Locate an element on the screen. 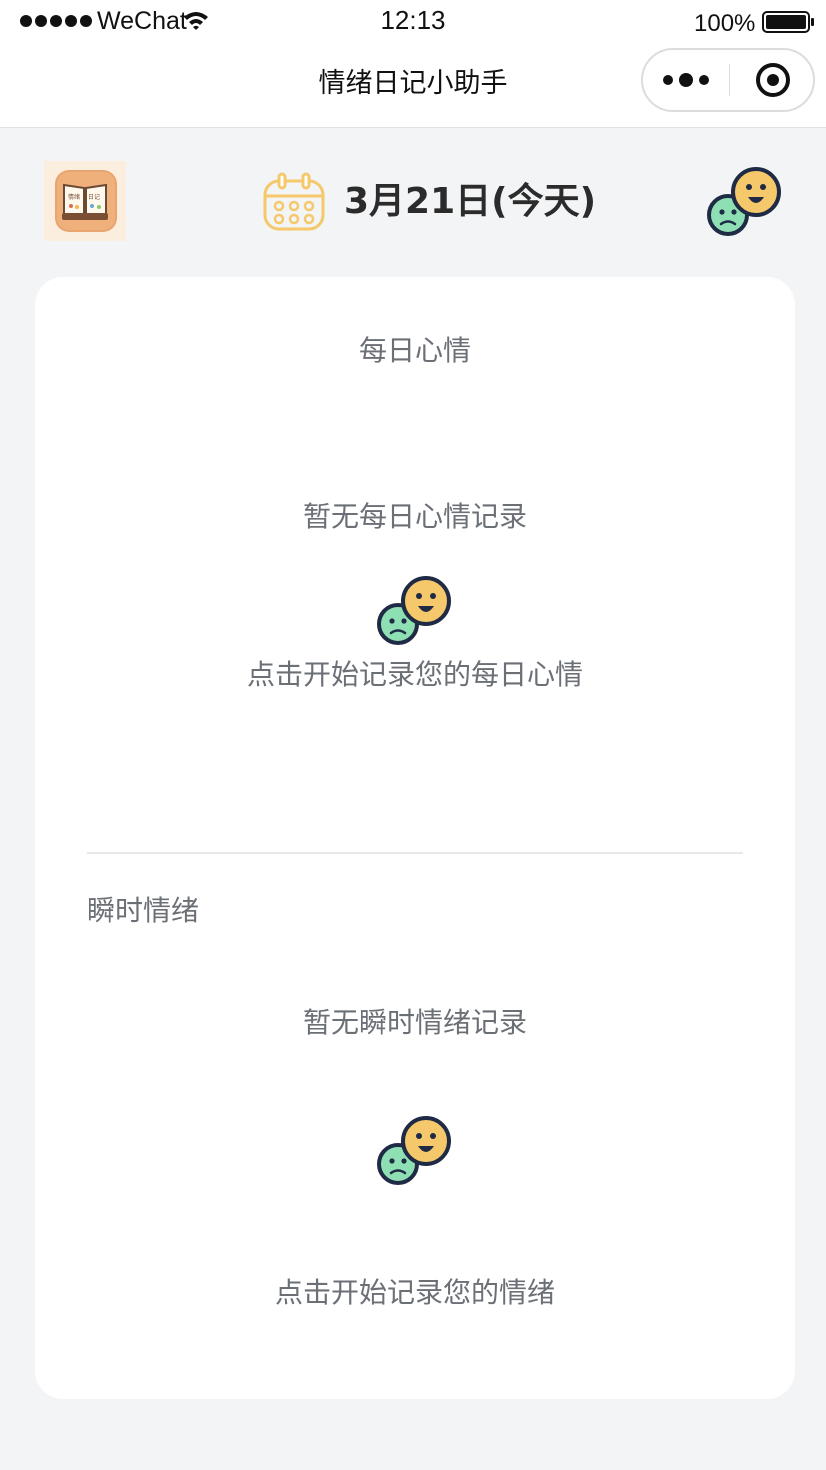  current-date: 3月21日(今天) is located at coordinates (470, 201).